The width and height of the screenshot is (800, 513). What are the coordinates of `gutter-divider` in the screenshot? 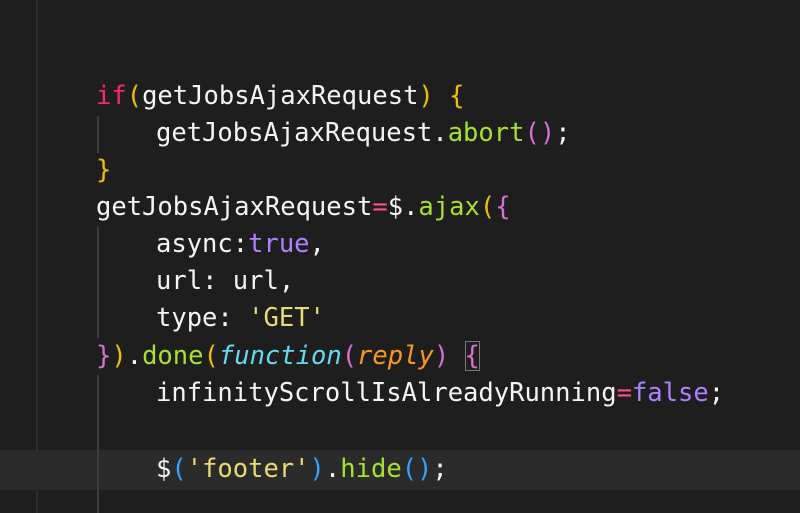 It's located at (37, 256).